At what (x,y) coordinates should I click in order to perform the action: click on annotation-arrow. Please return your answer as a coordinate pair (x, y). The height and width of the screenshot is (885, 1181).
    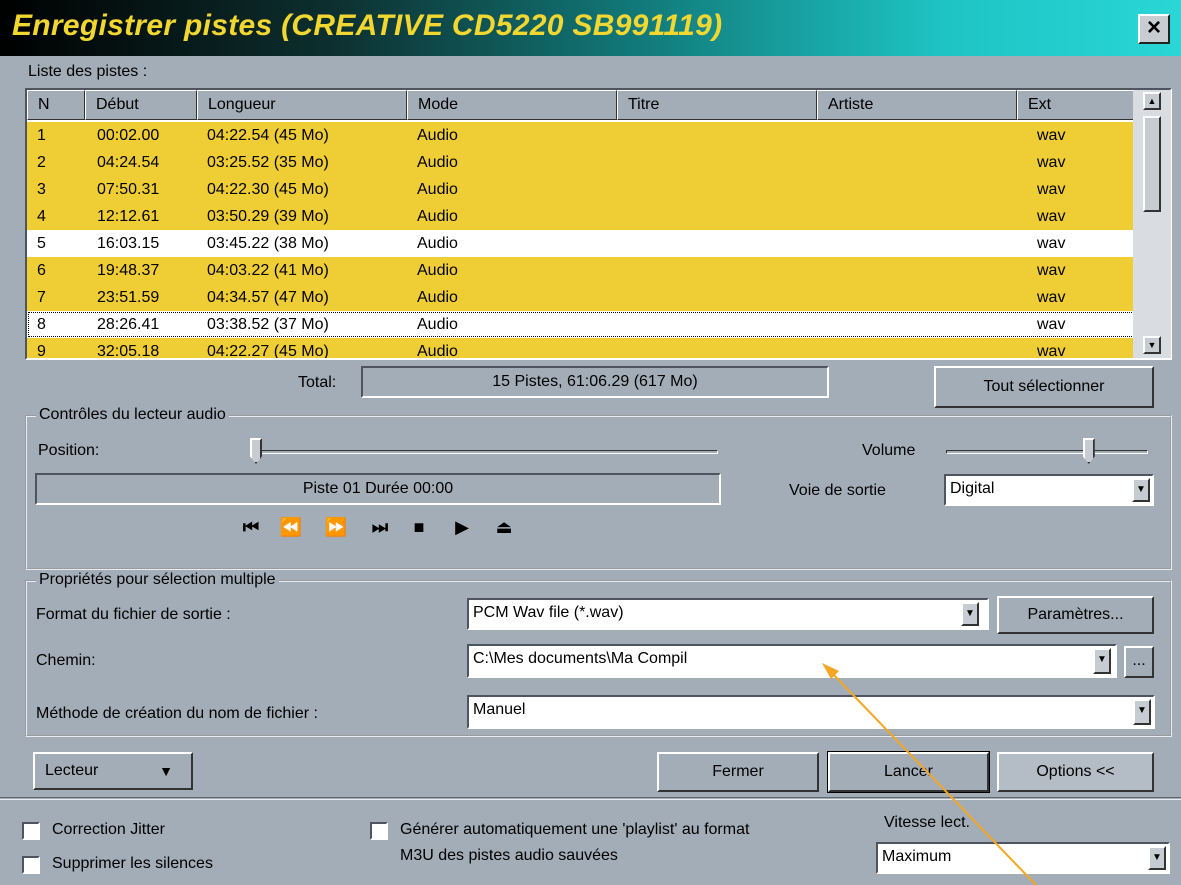
    Looking at the image, I should click on (929, 774).